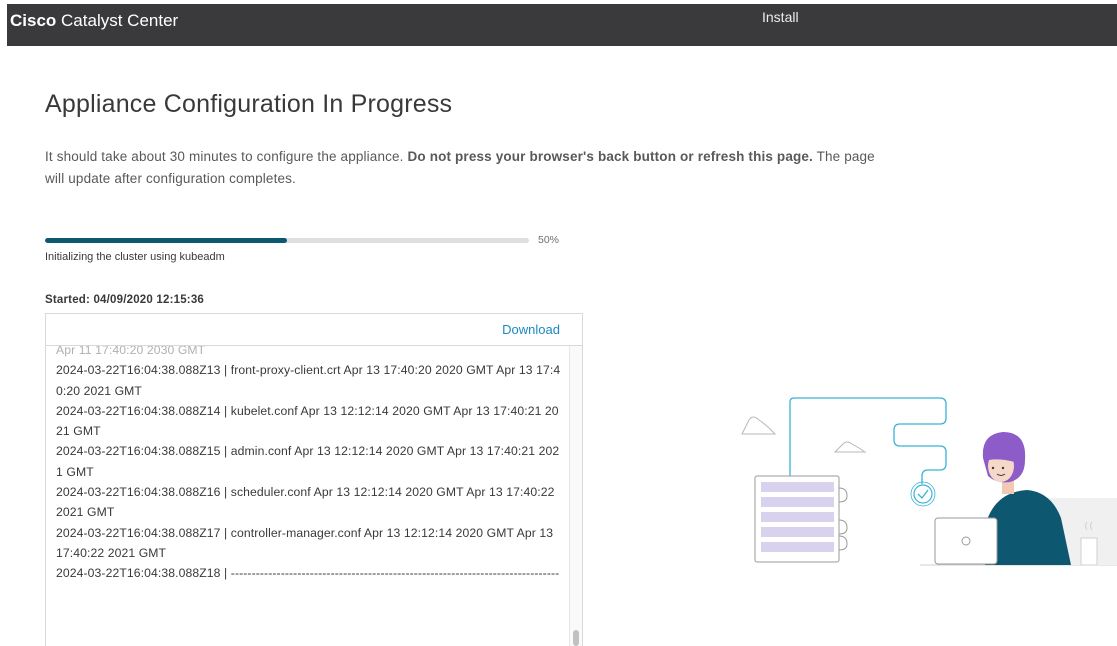  What do you see at coordinates (131, 351) in the screenshot?
I see `log-line: Apr 11 17:40:20 2030 GMT` at bounding box center [131, 351].